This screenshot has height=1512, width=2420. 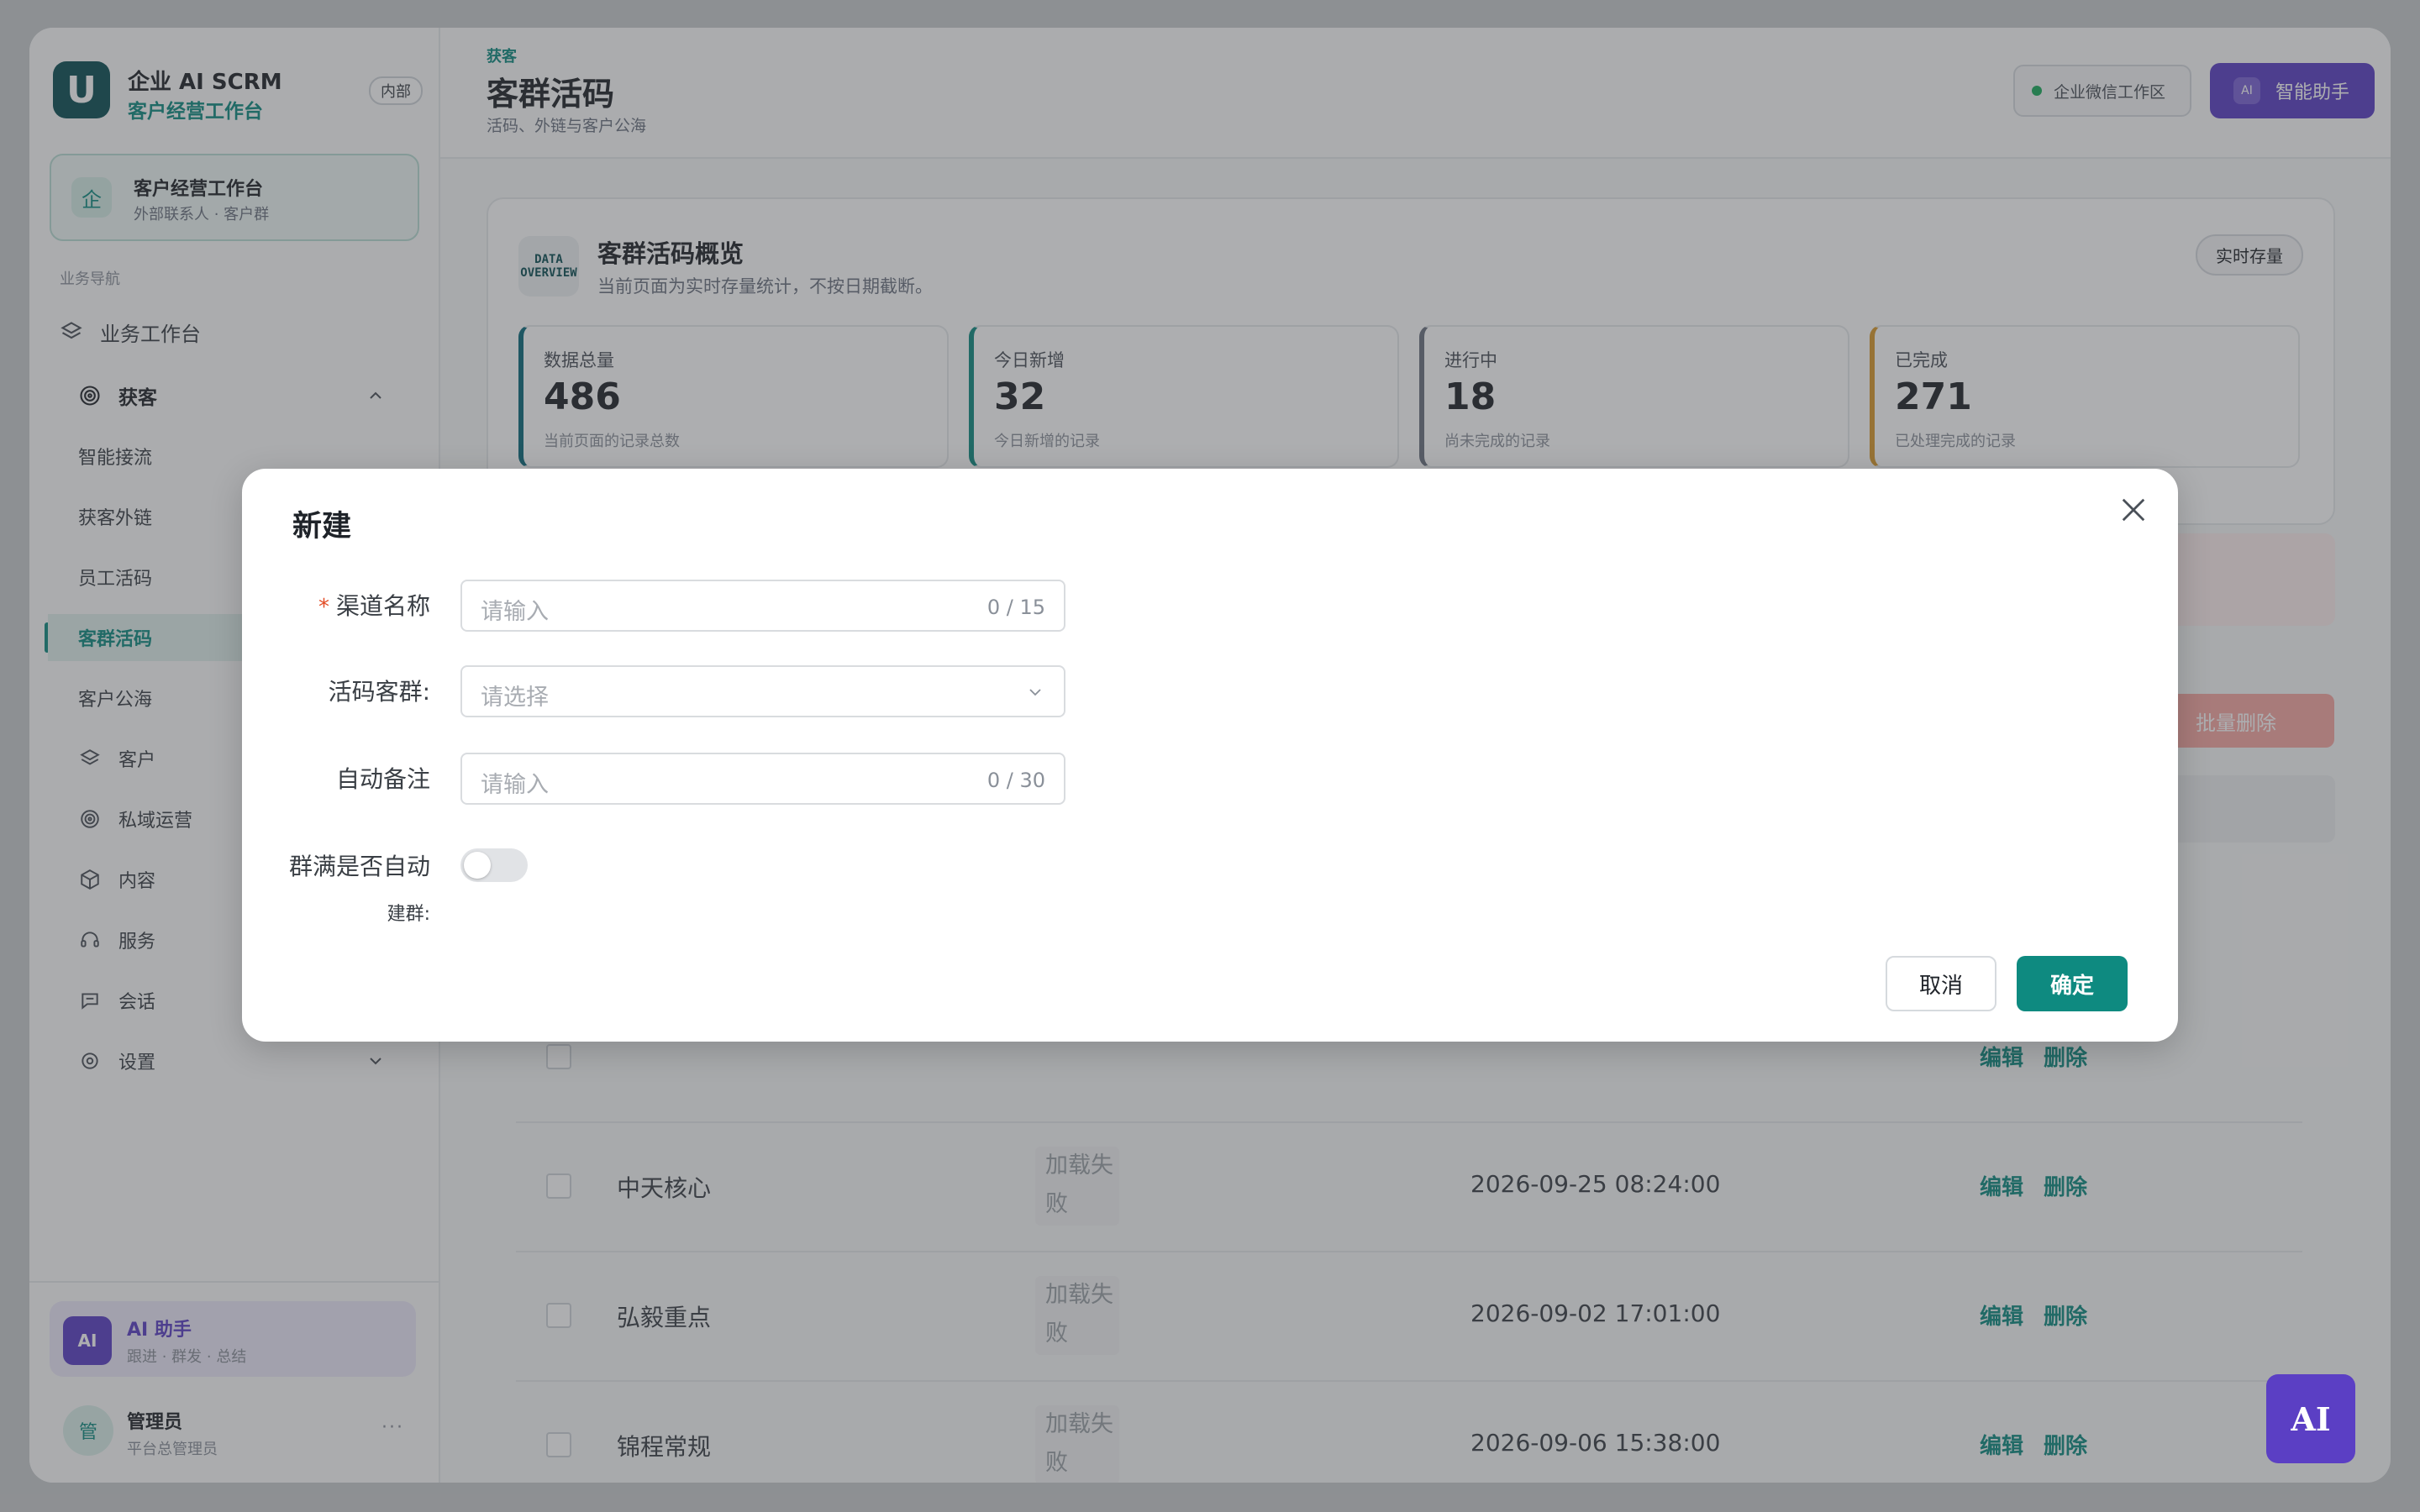 What do you see at coordinates (408, 914) in the screenshot?
I see `auto-create-label-cont: 建群:` at bounding box center [408, 914].